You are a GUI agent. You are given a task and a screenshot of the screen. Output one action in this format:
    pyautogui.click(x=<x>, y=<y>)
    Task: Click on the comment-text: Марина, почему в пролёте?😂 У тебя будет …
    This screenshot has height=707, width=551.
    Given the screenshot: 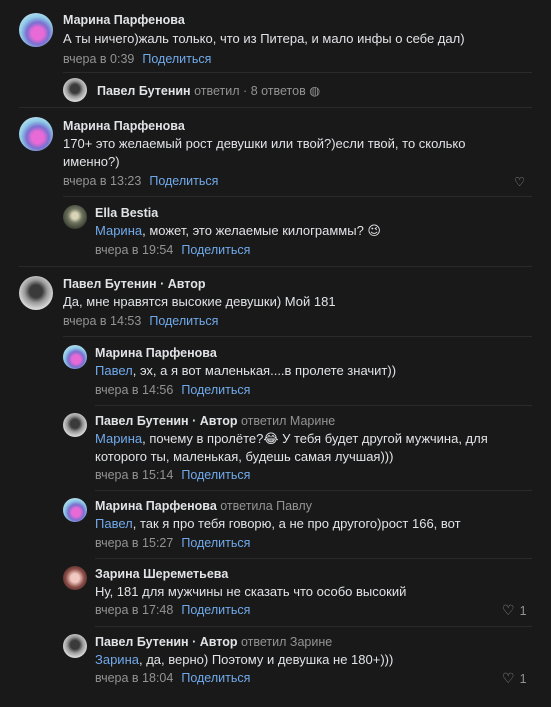 What is the action you would take?
    pyautogui.click(x=305, y=448)
    